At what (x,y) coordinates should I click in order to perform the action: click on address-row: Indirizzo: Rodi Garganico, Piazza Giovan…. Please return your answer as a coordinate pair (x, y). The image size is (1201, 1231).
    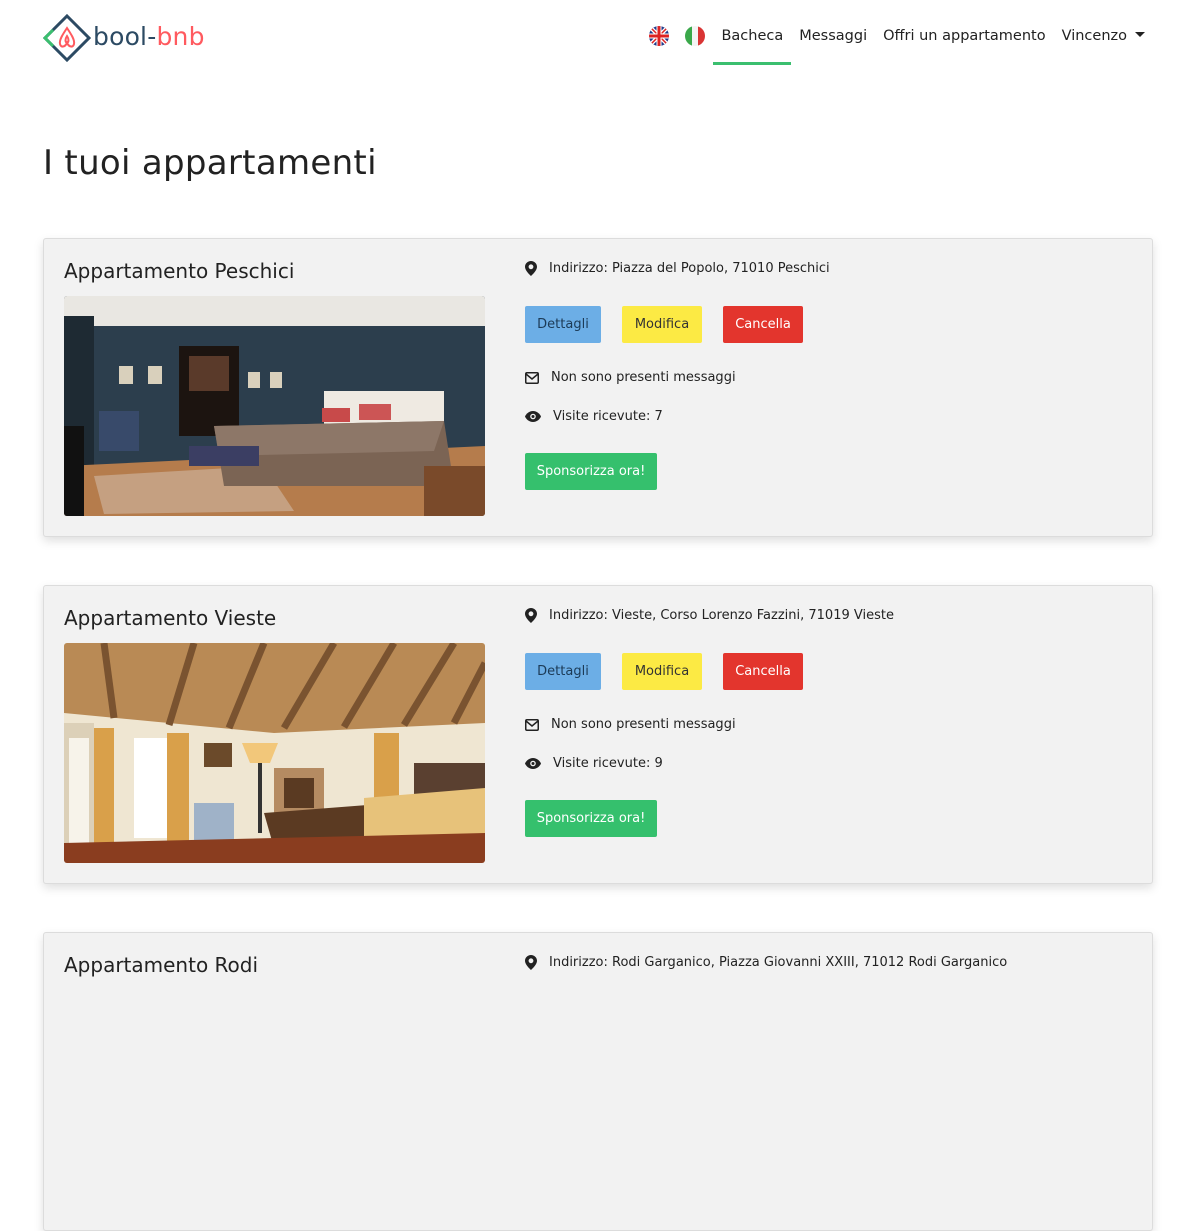
    Looking at the image, I should click on (766, 962).